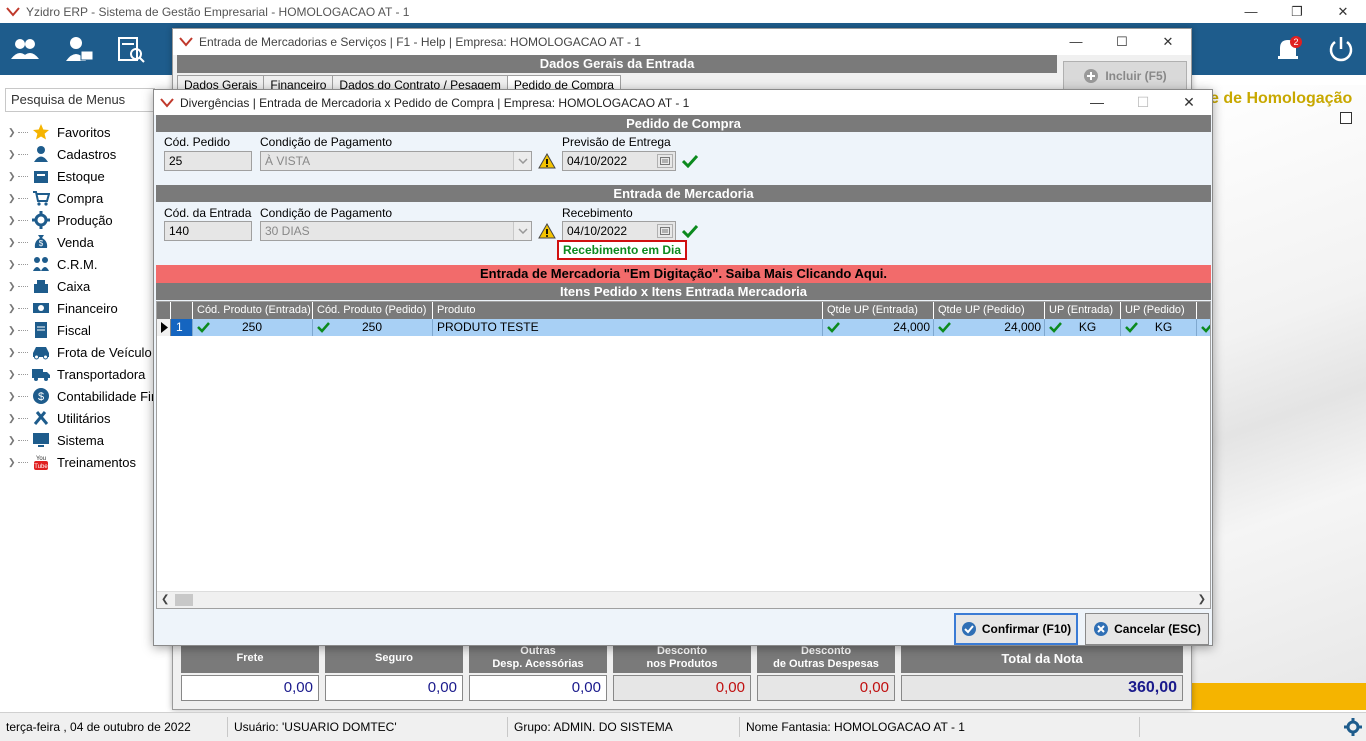 This screenshot has height=741, width=1366. What do you see at coordinates (1125, 76) in the screenshot?
I see `incluir-button: Incluir (F5)` at bounding box center [1125, 76].